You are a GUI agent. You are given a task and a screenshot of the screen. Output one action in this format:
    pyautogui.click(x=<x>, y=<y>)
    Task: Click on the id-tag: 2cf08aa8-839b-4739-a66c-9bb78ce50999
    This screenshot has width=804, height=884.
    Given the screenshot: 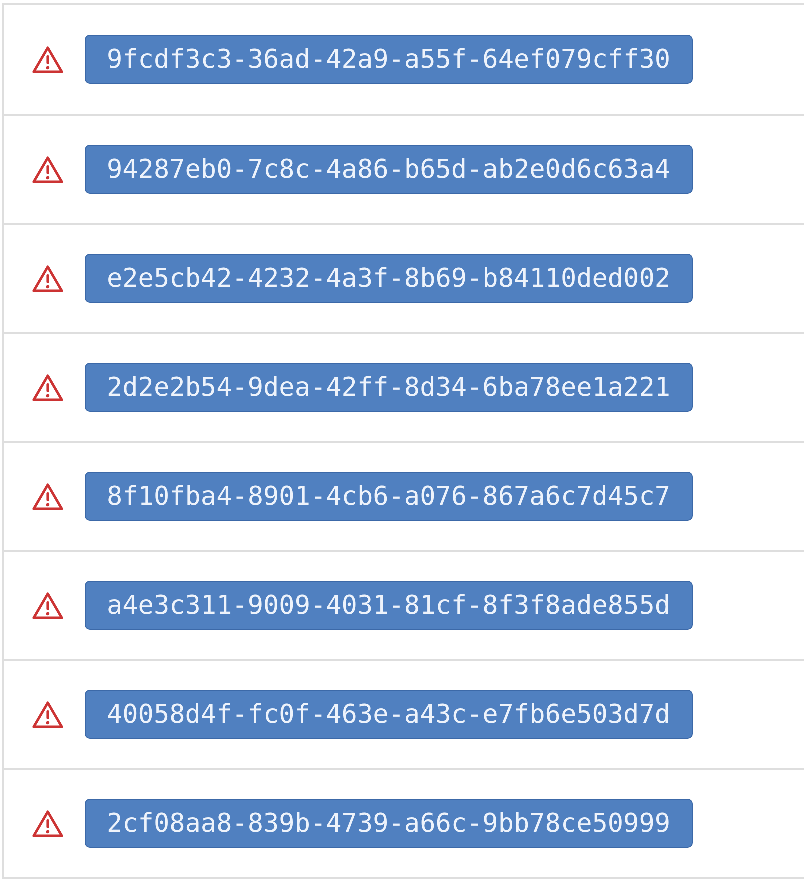 What is the action you would take?
    pyautogui.click(x=389, y=823)
    